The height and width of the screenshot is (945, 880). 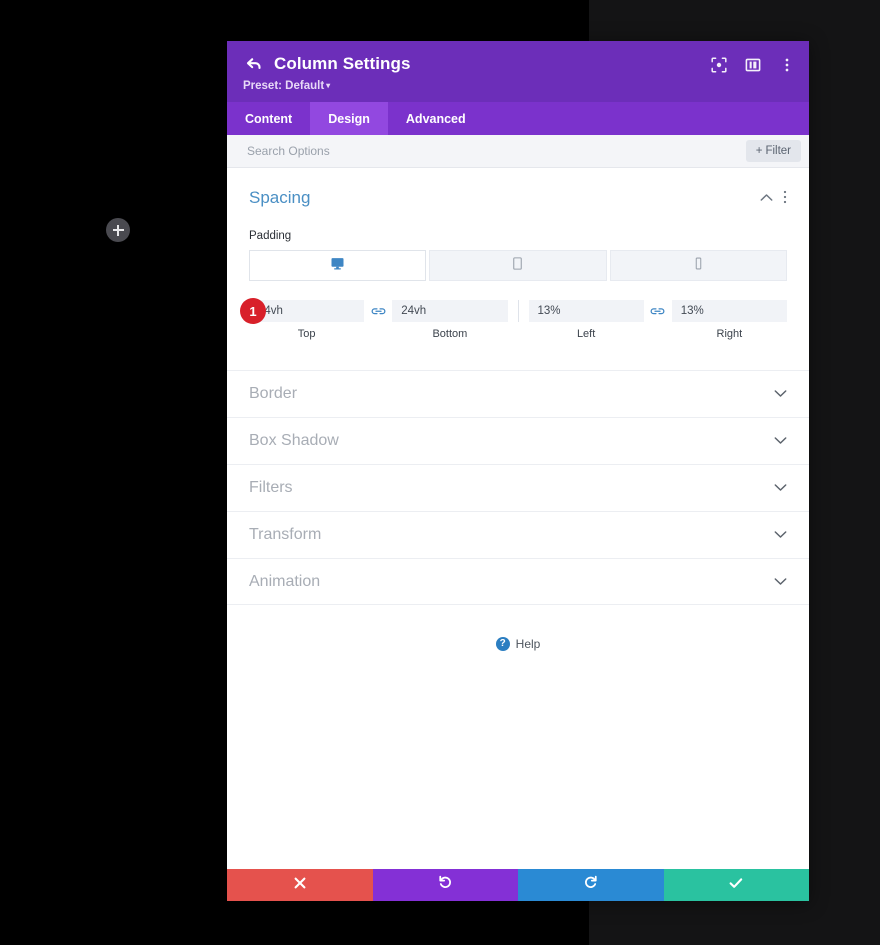 I want to click on redo-icon, so click(x=590, y=885).